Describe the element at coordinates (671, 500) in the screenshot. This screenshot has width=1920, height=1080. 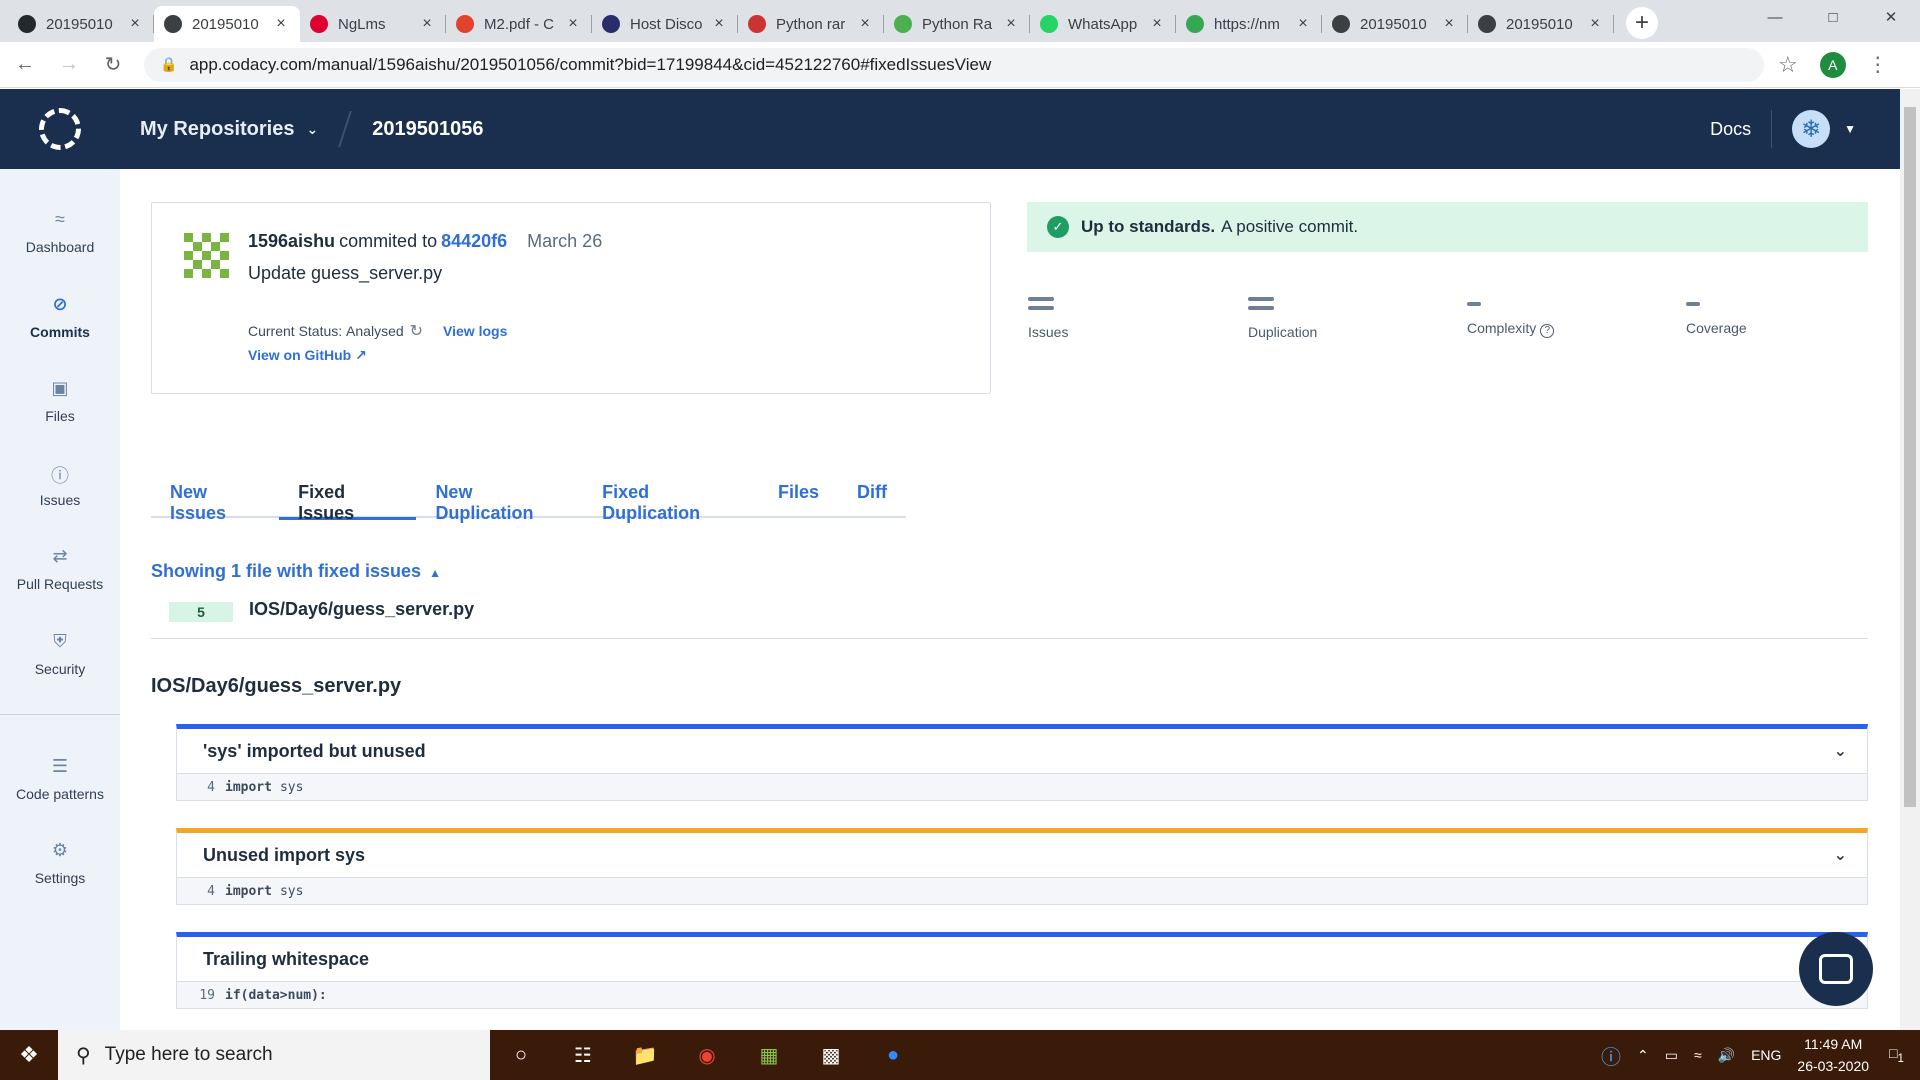
I see `tab-fixed-duplication: Fixed Duplication` at that location.